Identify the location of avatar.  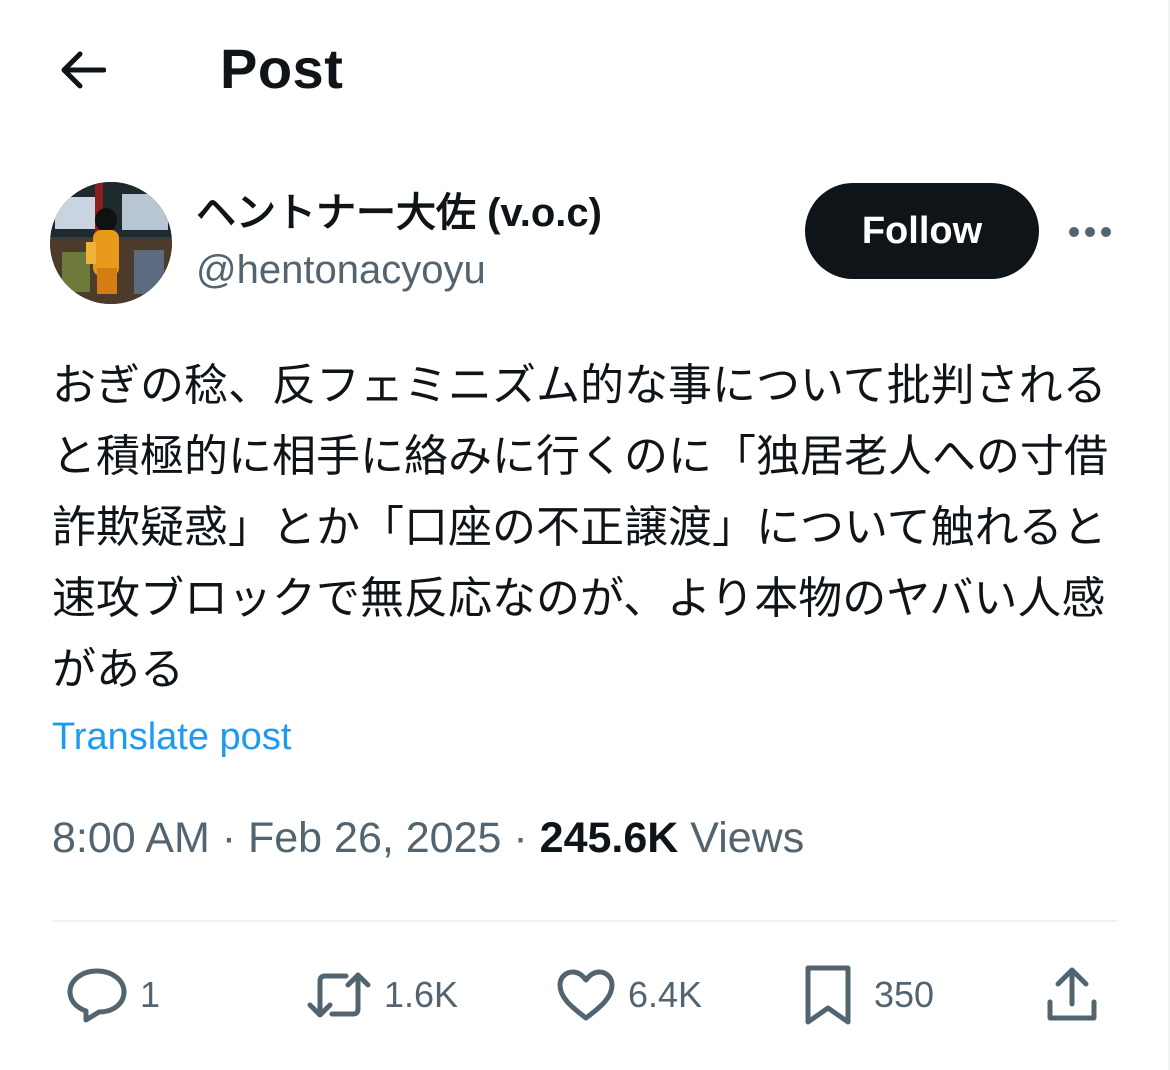
(111, 243).